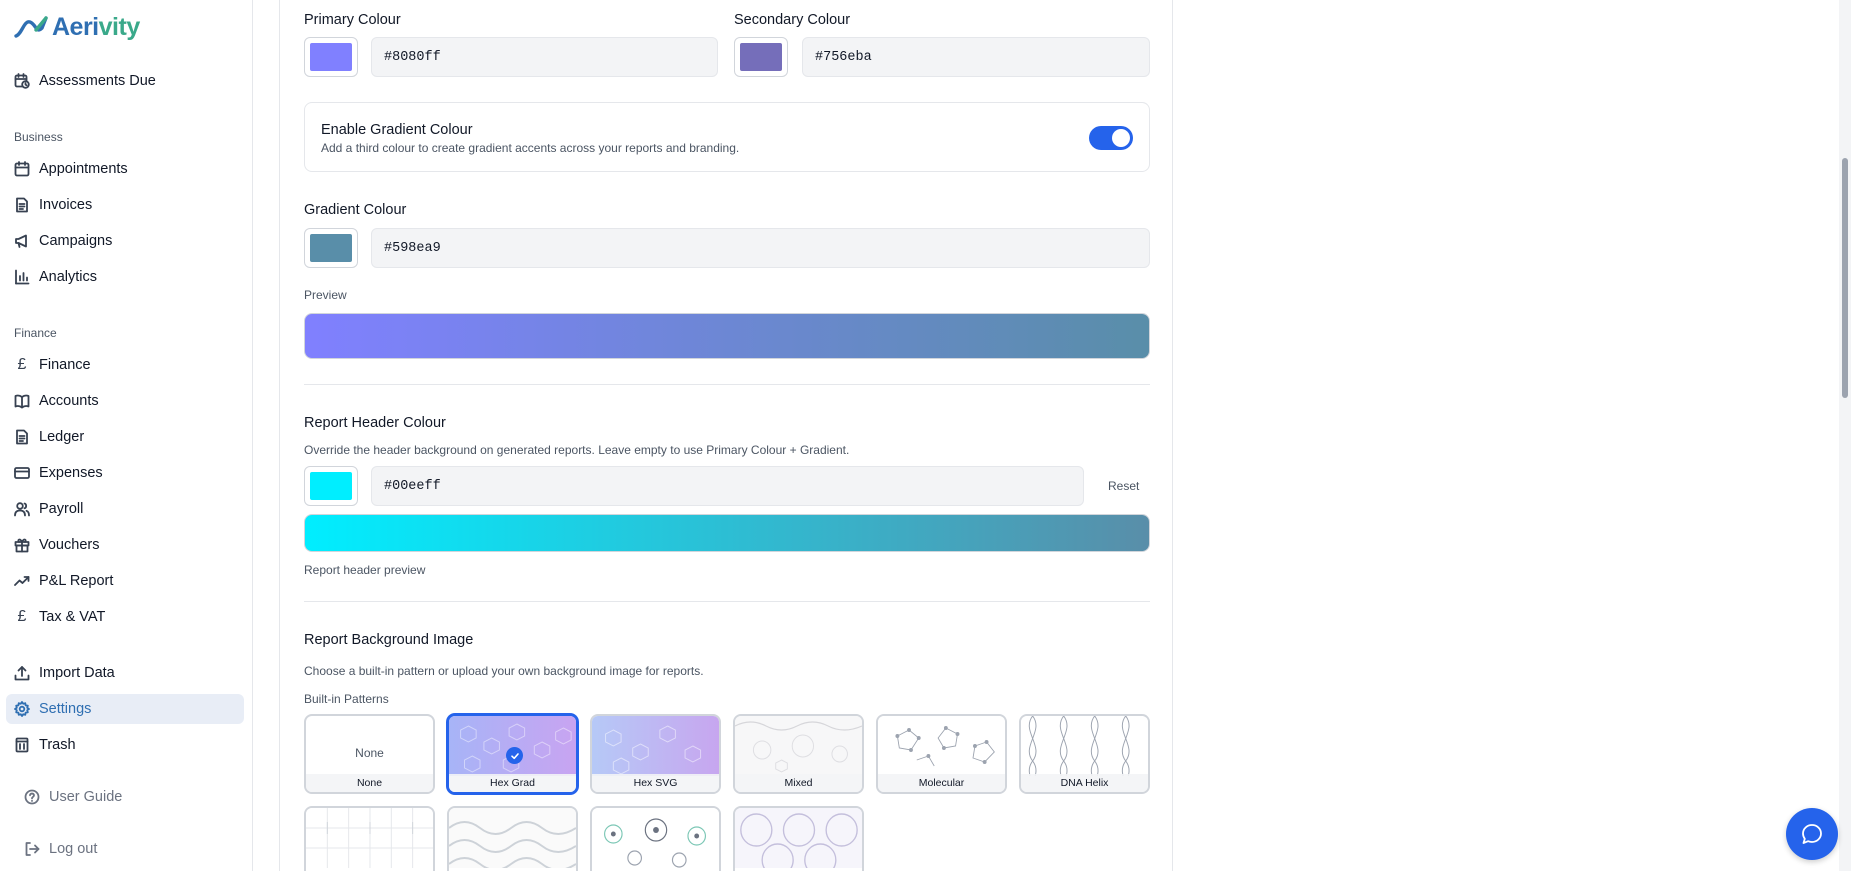  I want to click on sidebar-item-label: Invoices, so click(66, 205).